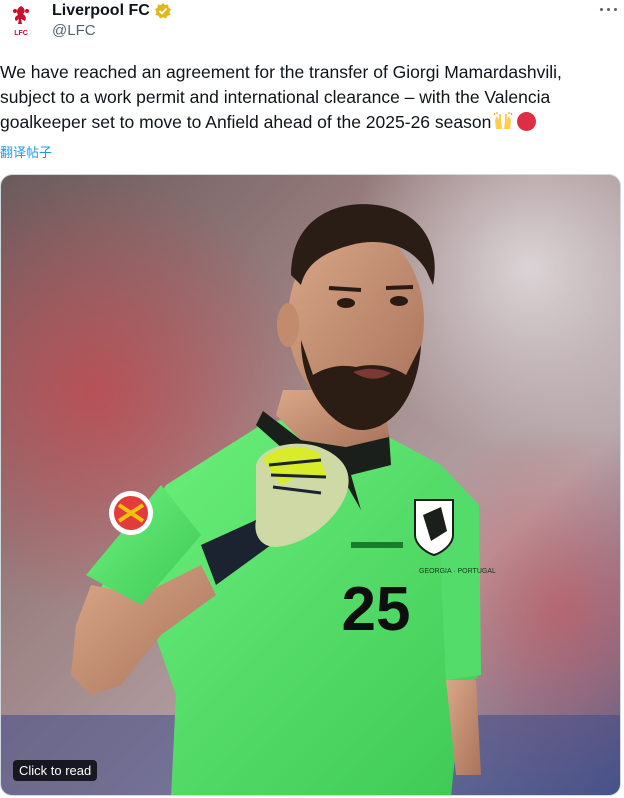 This screenshot has width=624, height=798. Describe the element at coordinates (21, 21) in the screenshot. I see `lfc-crest-icon: LFC` at that location.